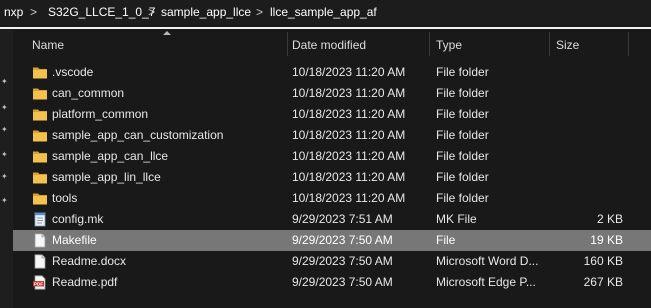 This screenshot has width=651, height=308. What do you see at coordinates (567, 45) in the screenshot?
I see `column-header-size: Size` at bounding box center [567, 45].